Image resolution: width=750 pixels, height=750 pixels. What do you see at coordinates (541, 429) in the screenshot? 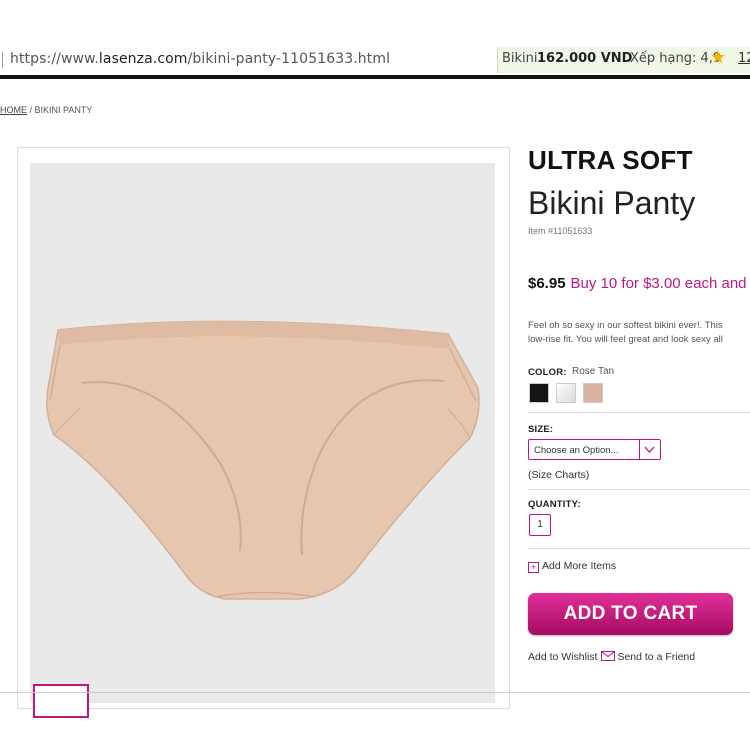
I see `size-label: SIZE:` at bounding box center [541, 429].